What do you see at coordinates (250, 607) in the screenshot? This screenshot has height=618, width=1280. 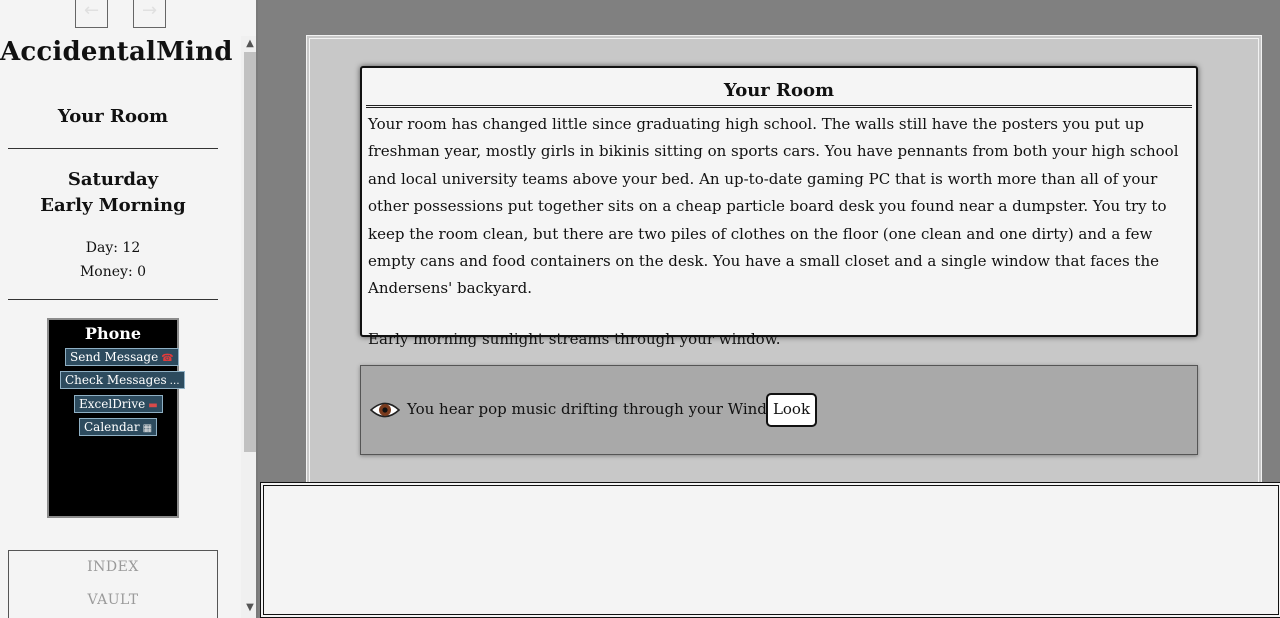 I see `chevron-down-icon: ▼` at bounding box center [250, 607].